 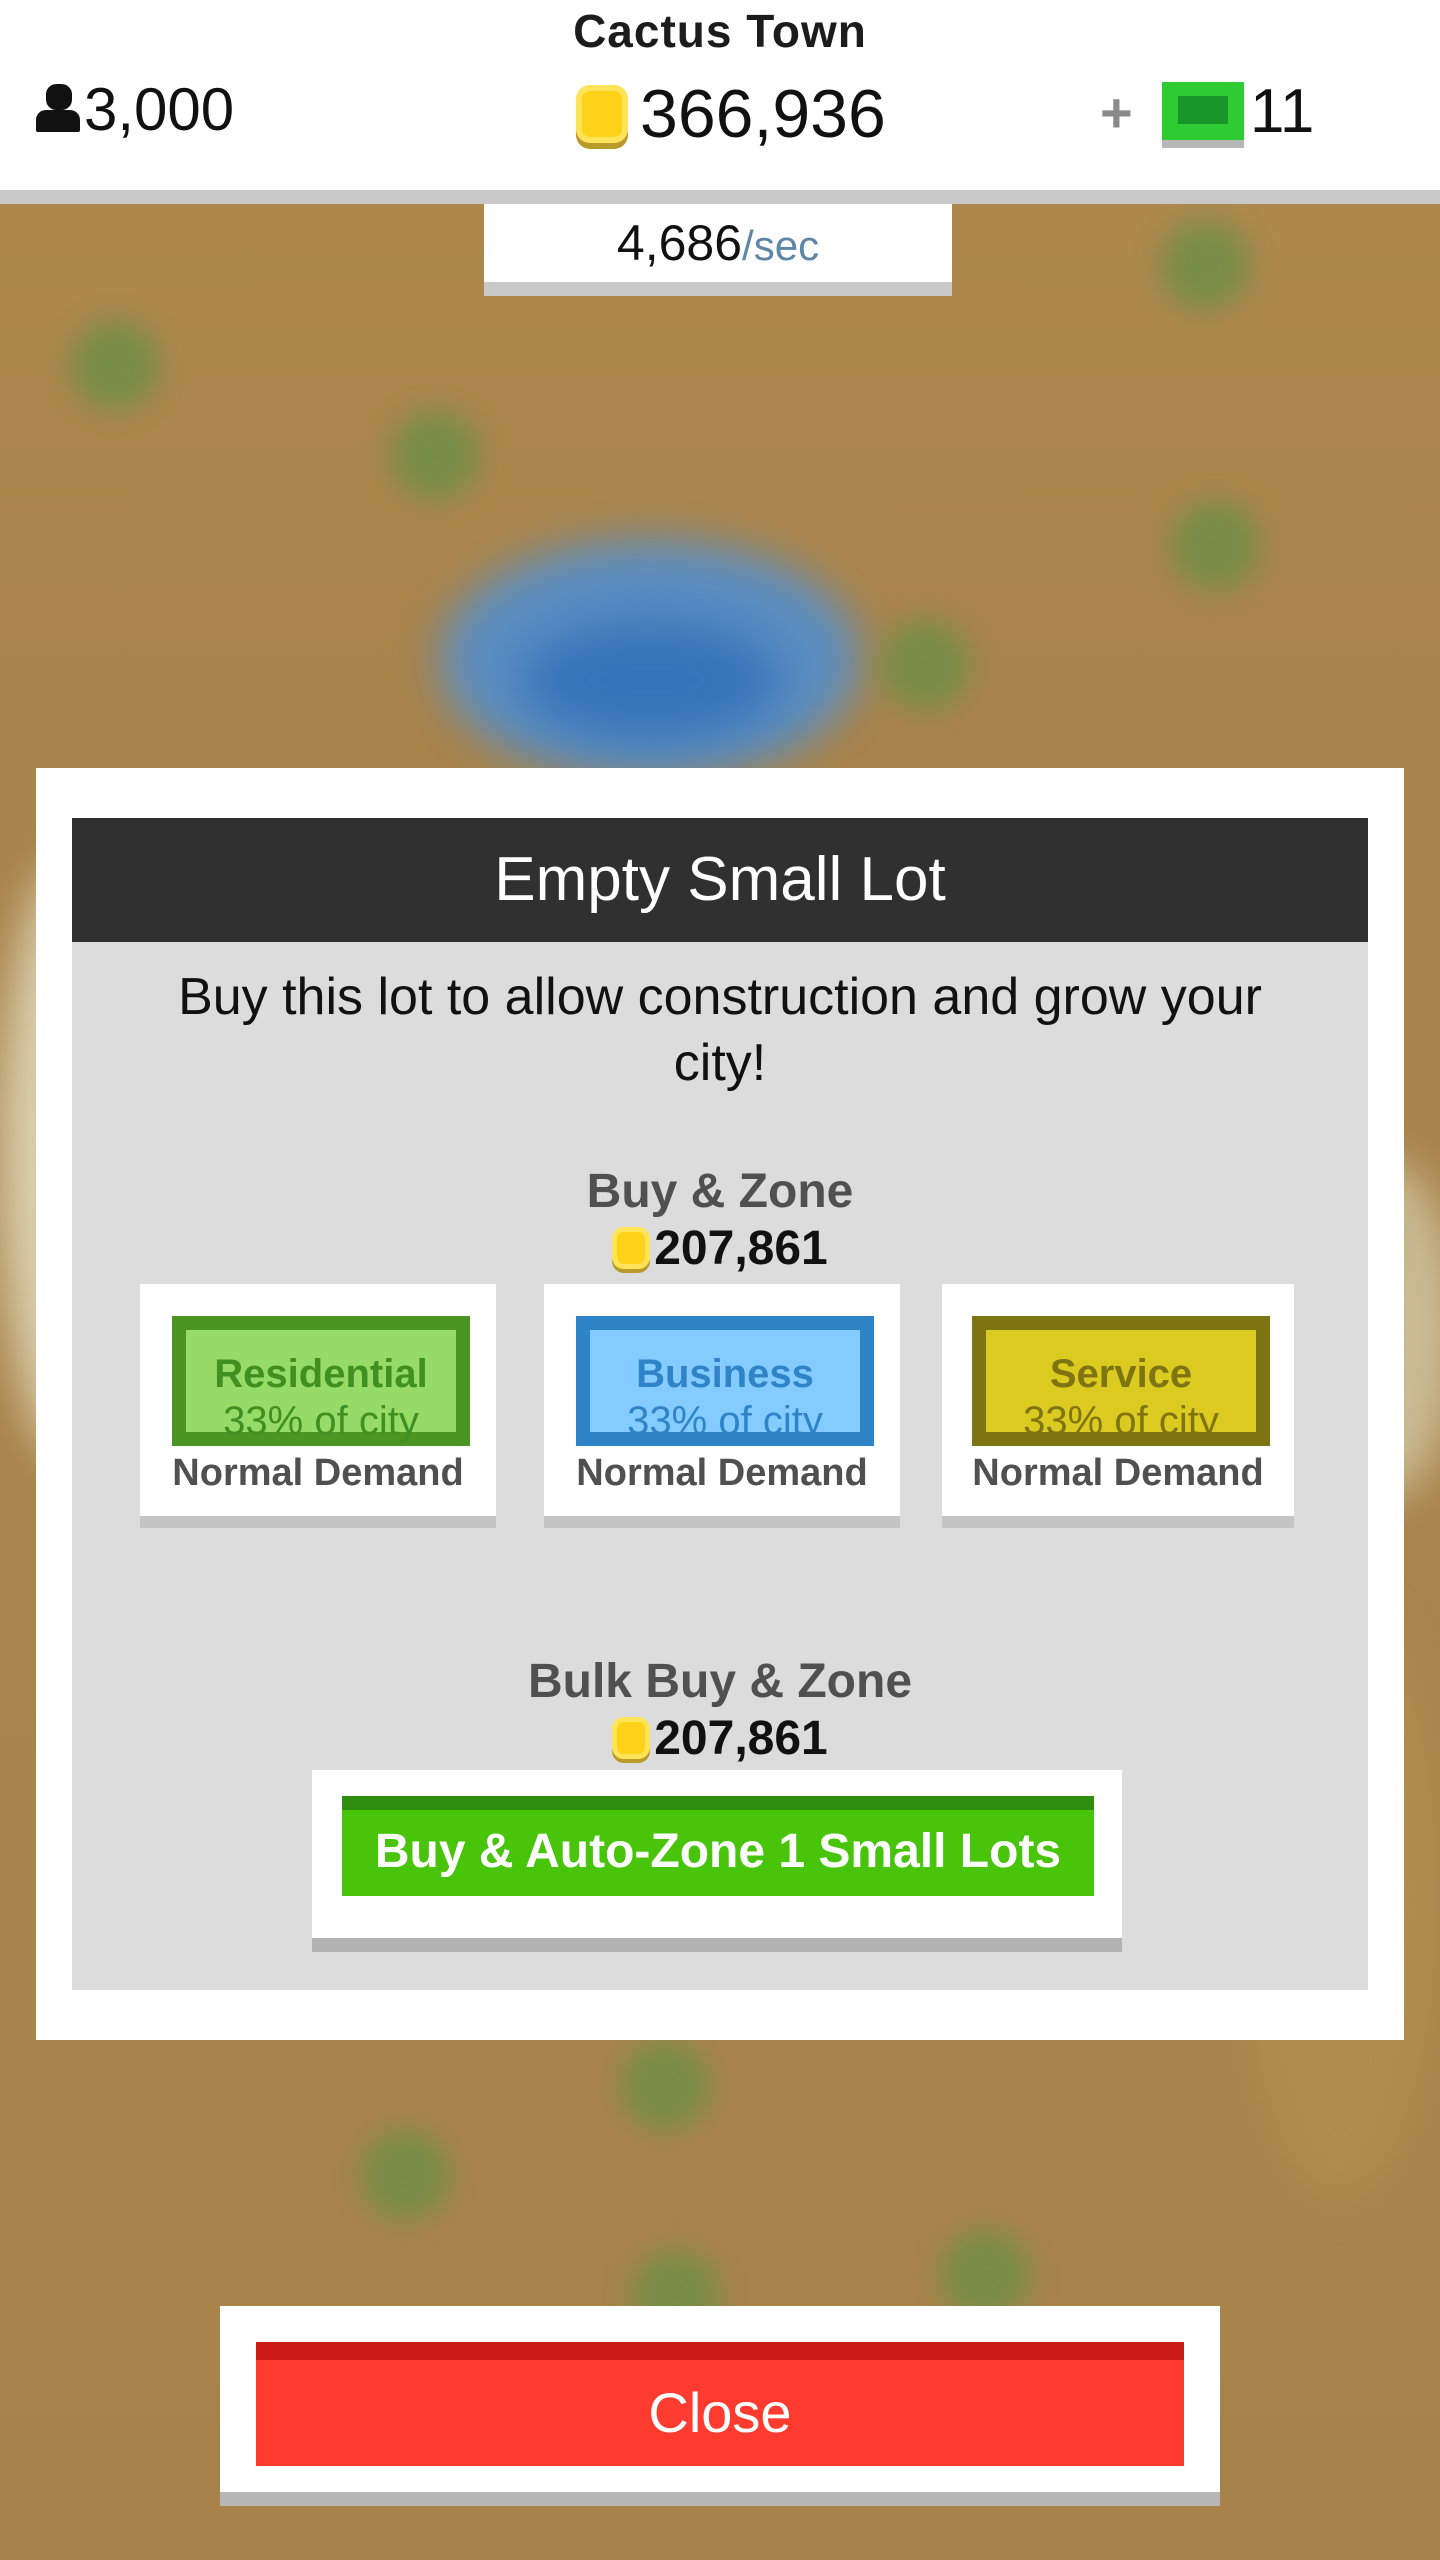 I want to click on income-rate-value: 4,686, so click(x=679, y=243).